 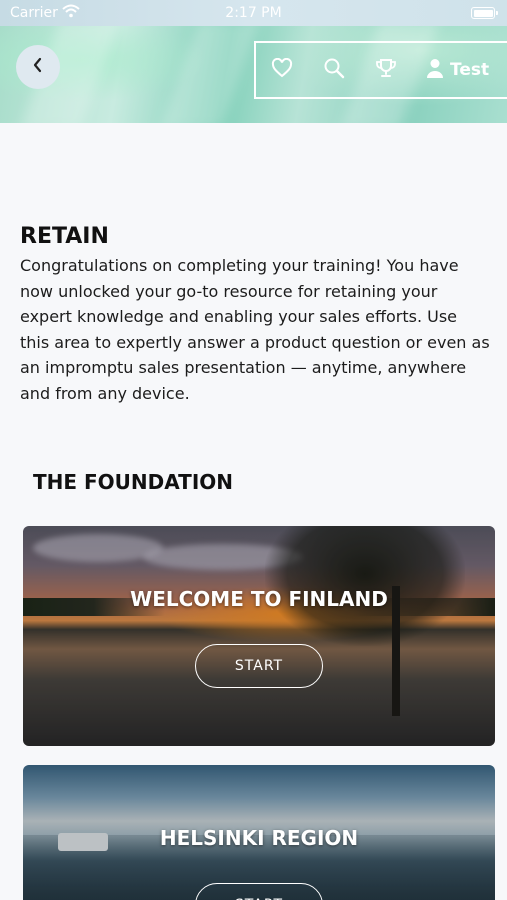 I want to click on battery-icon, so click(x=484, y=13).